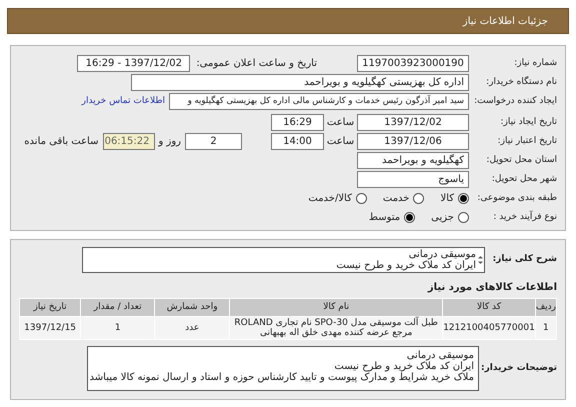 The image size is (576, 407). I want to click on summary-line: موسیقی درمانی, so click(442, 254).